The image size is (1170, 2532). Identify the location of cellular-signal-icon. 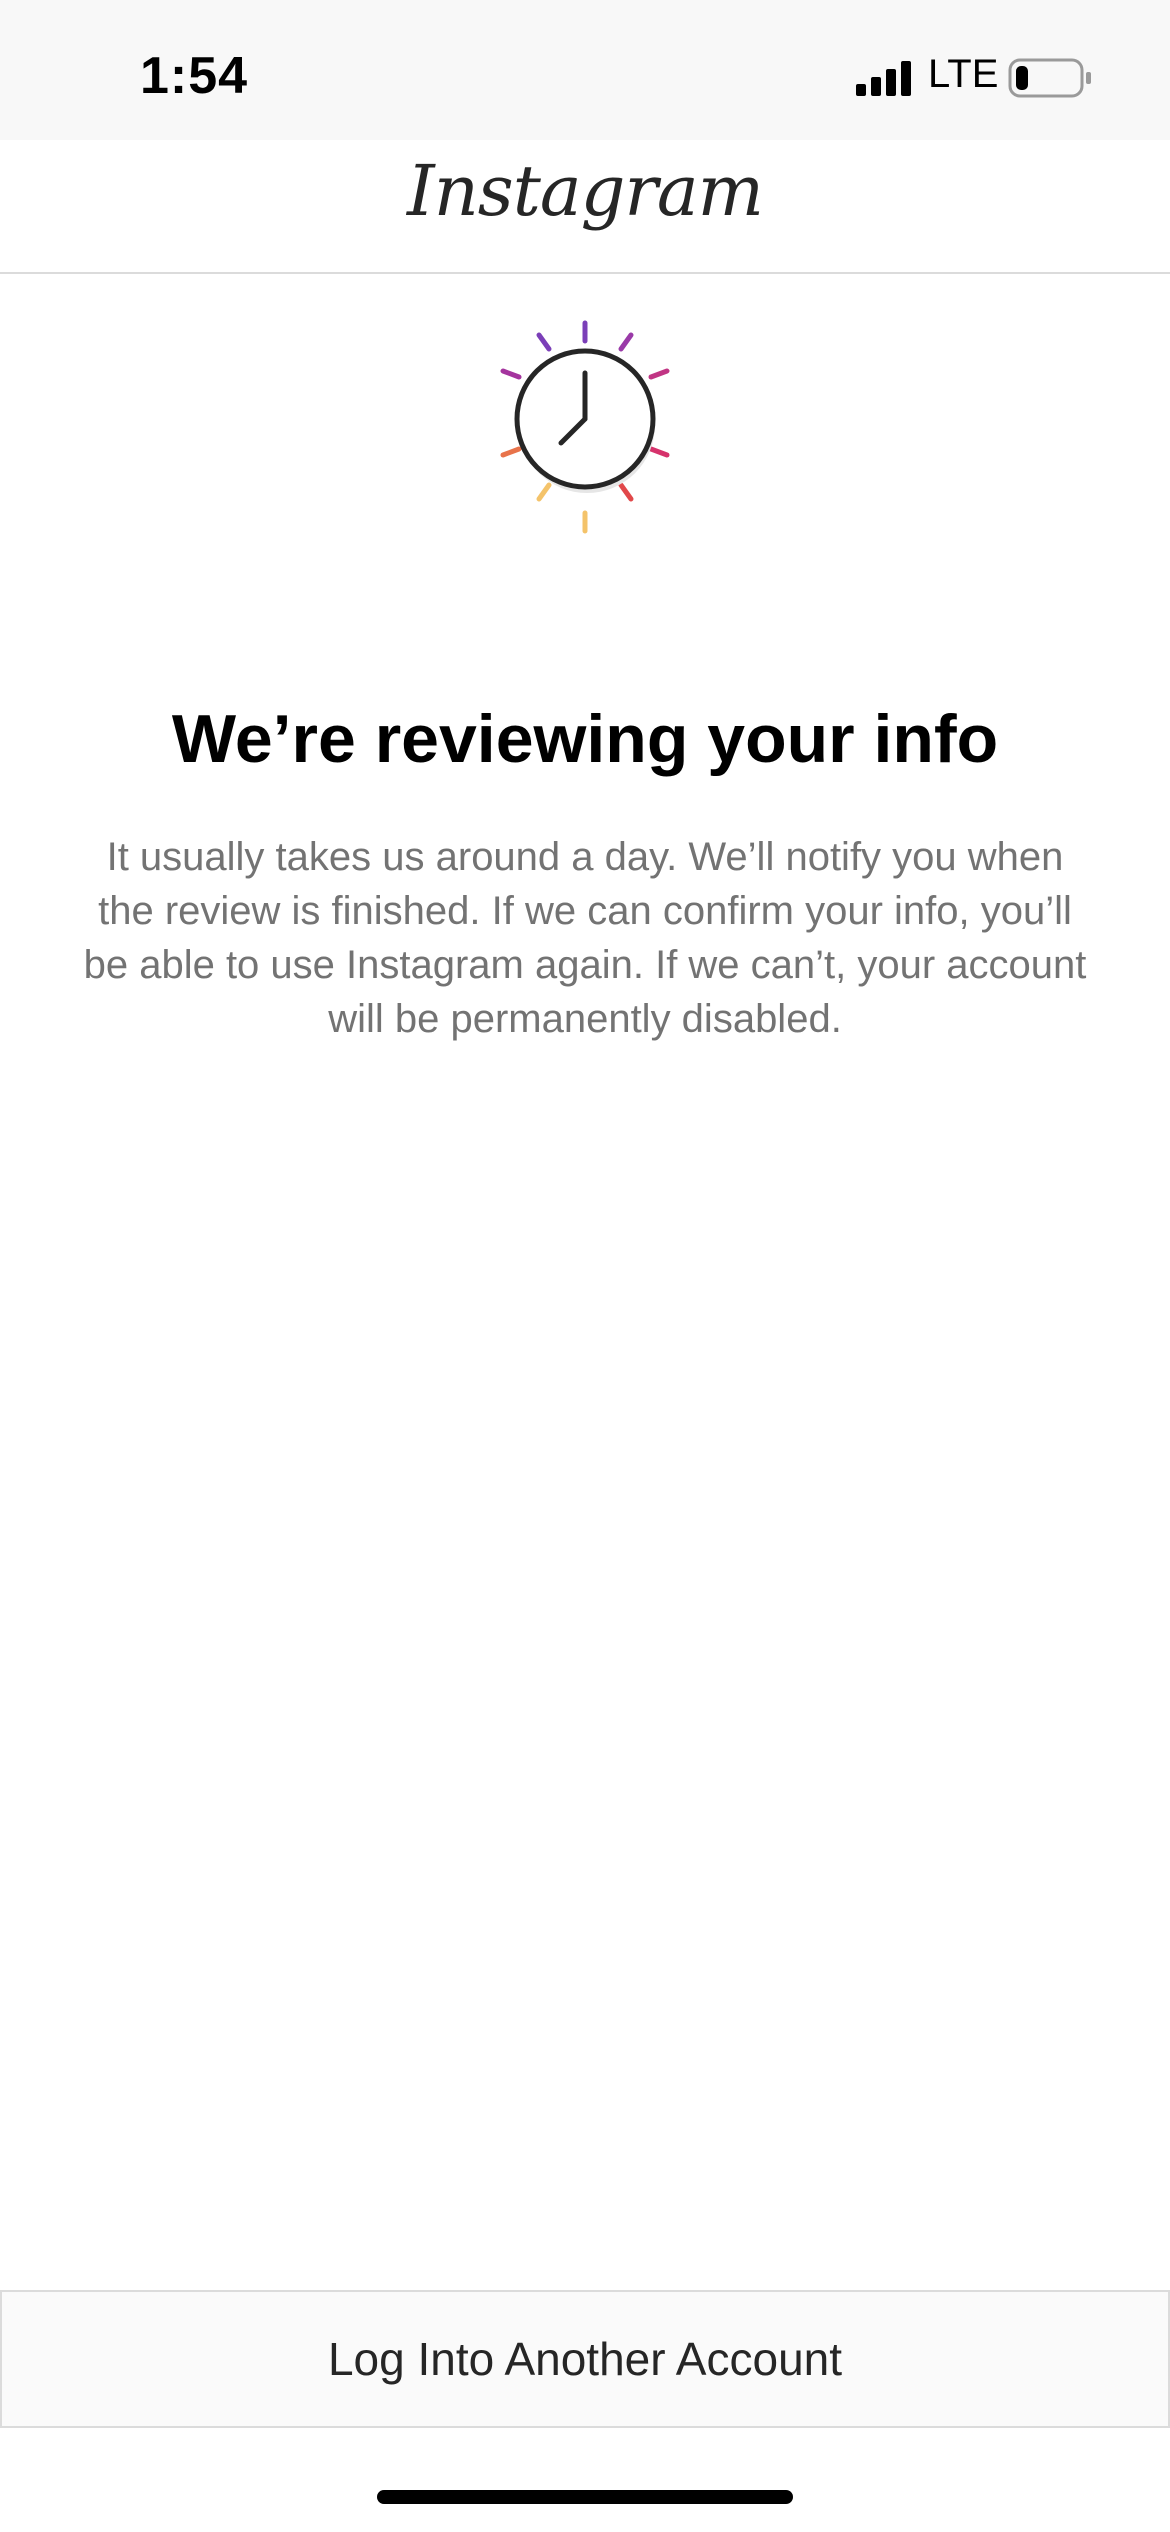
(883, 78).